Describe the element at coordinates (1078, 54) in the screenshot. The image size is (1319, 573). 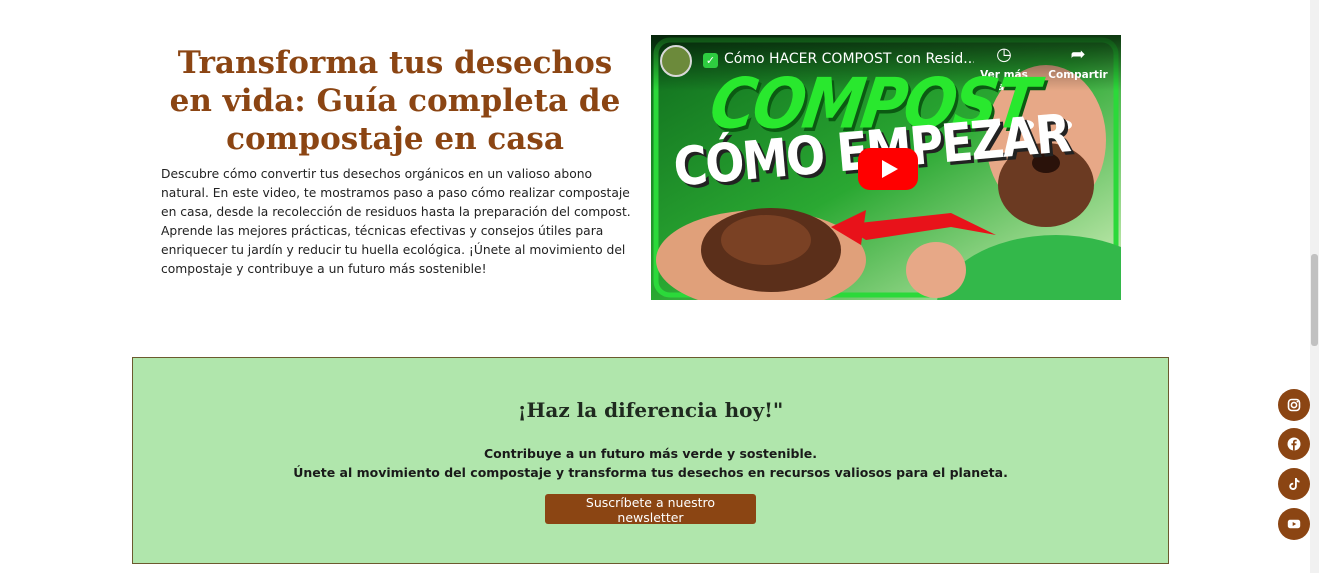
I see `share-icon: ➦` at that location.